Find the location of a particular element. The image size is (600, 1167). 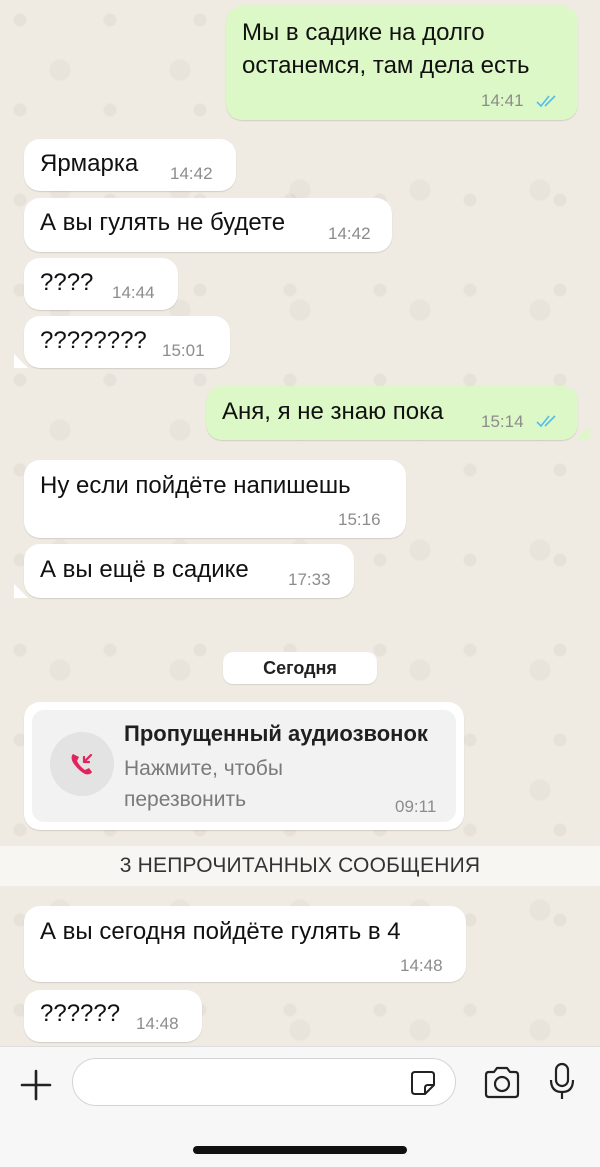

missed-call-time: 09:11 is located at coordinates (416, 806).